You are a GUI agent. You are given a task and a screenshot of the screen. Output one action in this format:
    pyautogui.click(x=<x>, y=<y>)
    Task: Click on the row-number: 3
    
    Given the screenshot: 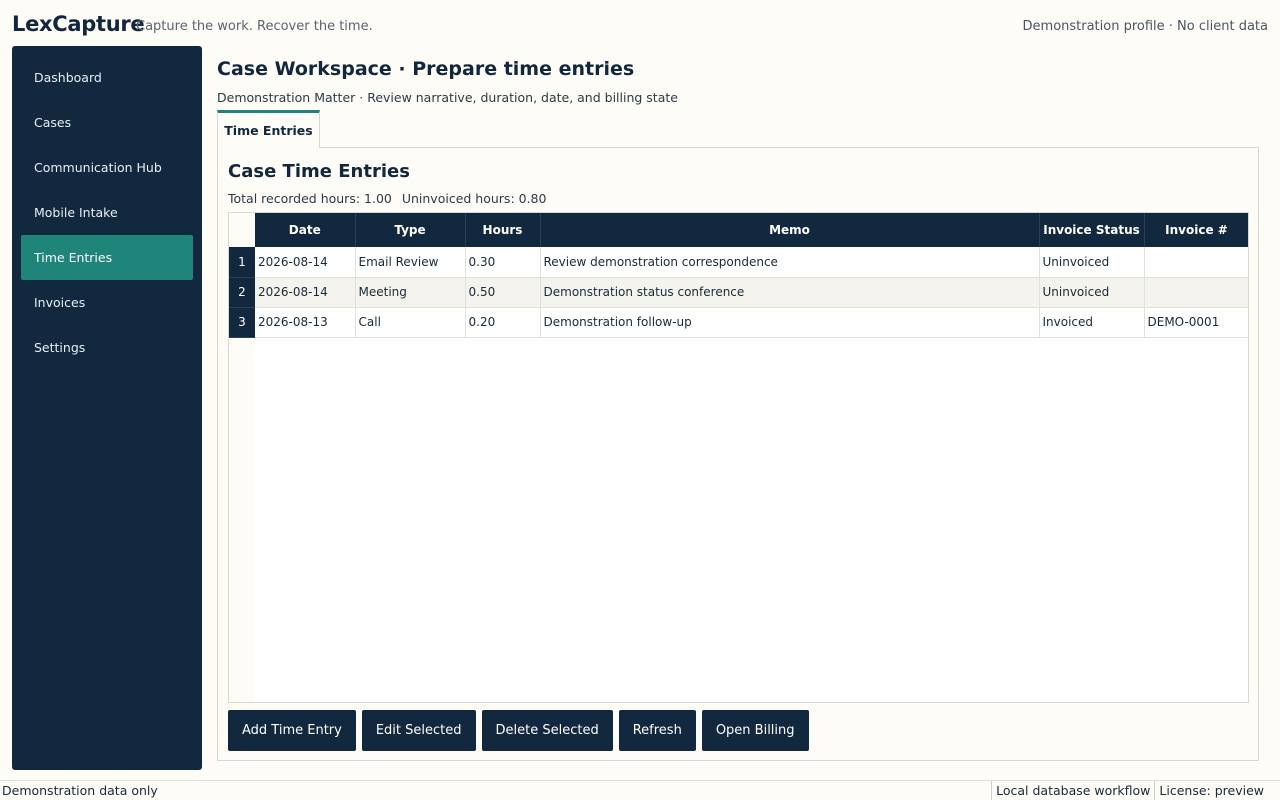 What is the action you would take?
    pyautogui.click(x=242, y=322)
    